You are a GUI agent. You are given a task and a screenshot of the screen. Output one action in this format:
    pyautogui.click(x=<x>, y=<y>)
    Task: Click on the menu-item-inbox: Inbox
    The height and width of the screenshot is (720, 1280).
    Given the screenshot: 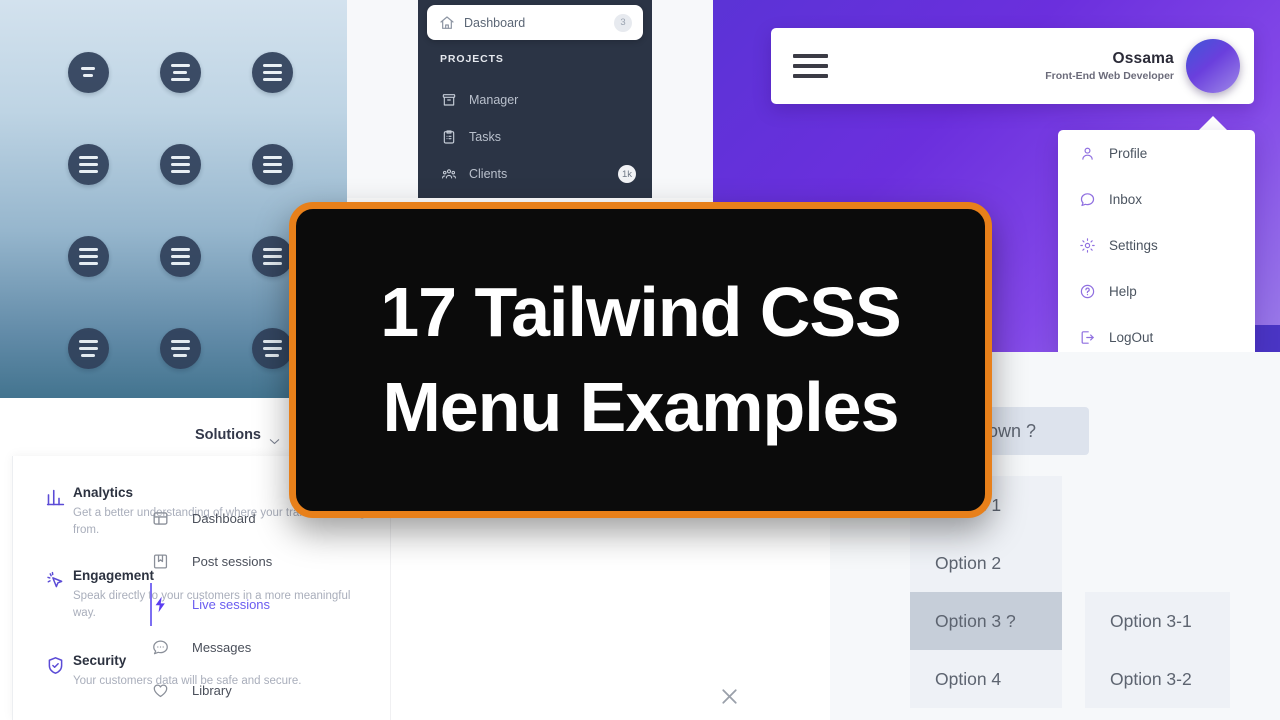 What is the action you would take?
    pyautogui.click(x=1156, y=199)
    